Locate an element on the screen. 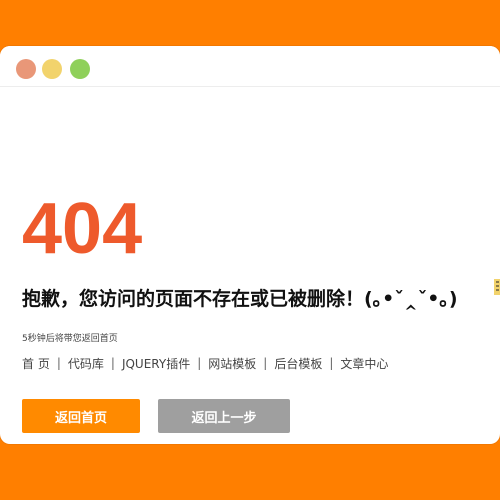 The width and height of the screenshot is (500, 500). error-message: 抱歉，您访问的页面不存在或已被删除！(｡•ˇ‸ˇ•｡) is located at coordinates (240, 299).